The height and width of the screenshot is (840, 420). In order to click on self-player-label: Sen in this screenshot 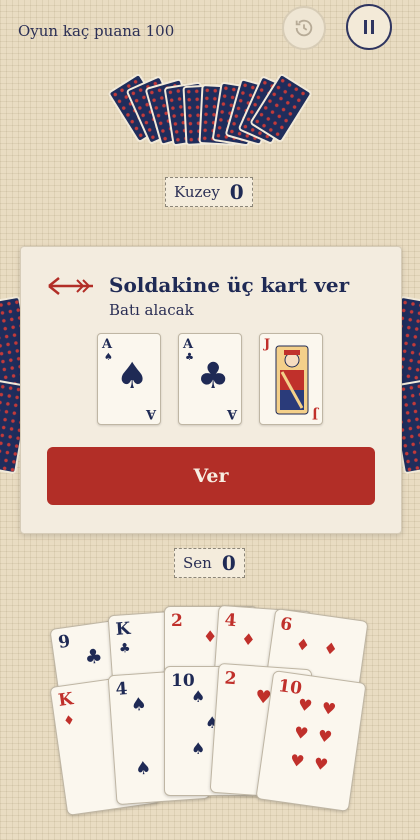, I will do `click(197, 563)`.